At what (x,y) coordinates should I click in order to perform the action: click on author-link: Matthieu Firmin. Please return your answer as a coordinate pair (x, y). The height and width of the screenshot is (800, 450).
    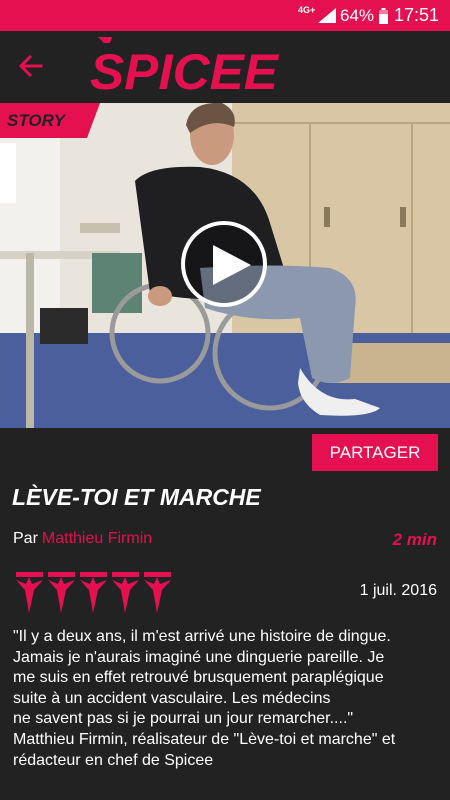
    Looking at the image, I should click on (97, 538).